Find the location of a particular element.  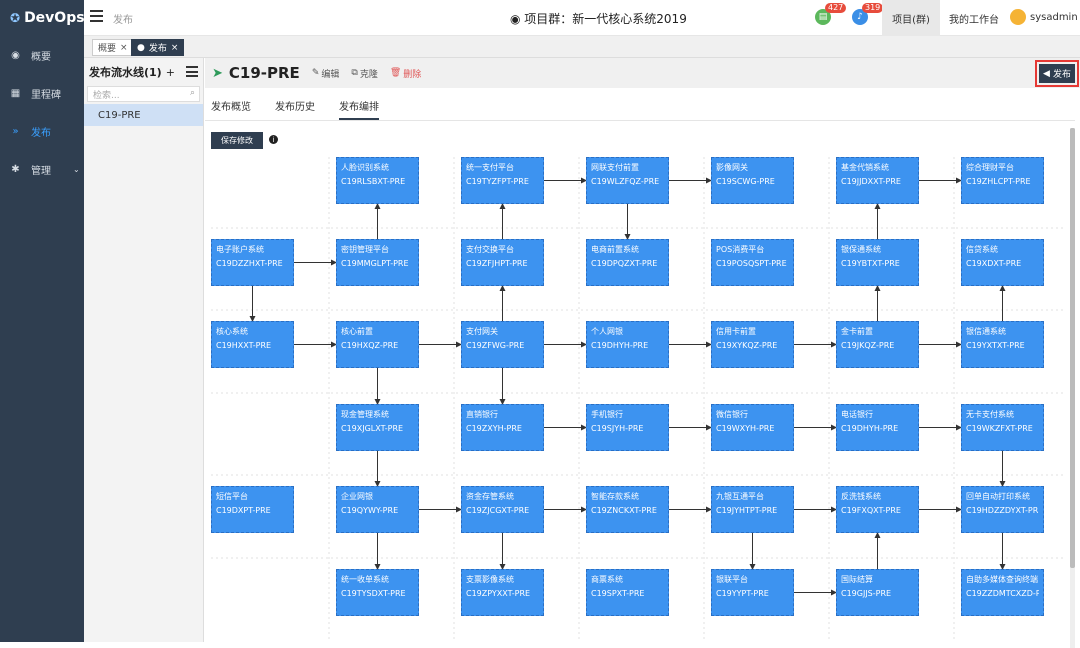

flow-node: 商票系统 C19SPXT-PRE is located at coordinates (627, 592).